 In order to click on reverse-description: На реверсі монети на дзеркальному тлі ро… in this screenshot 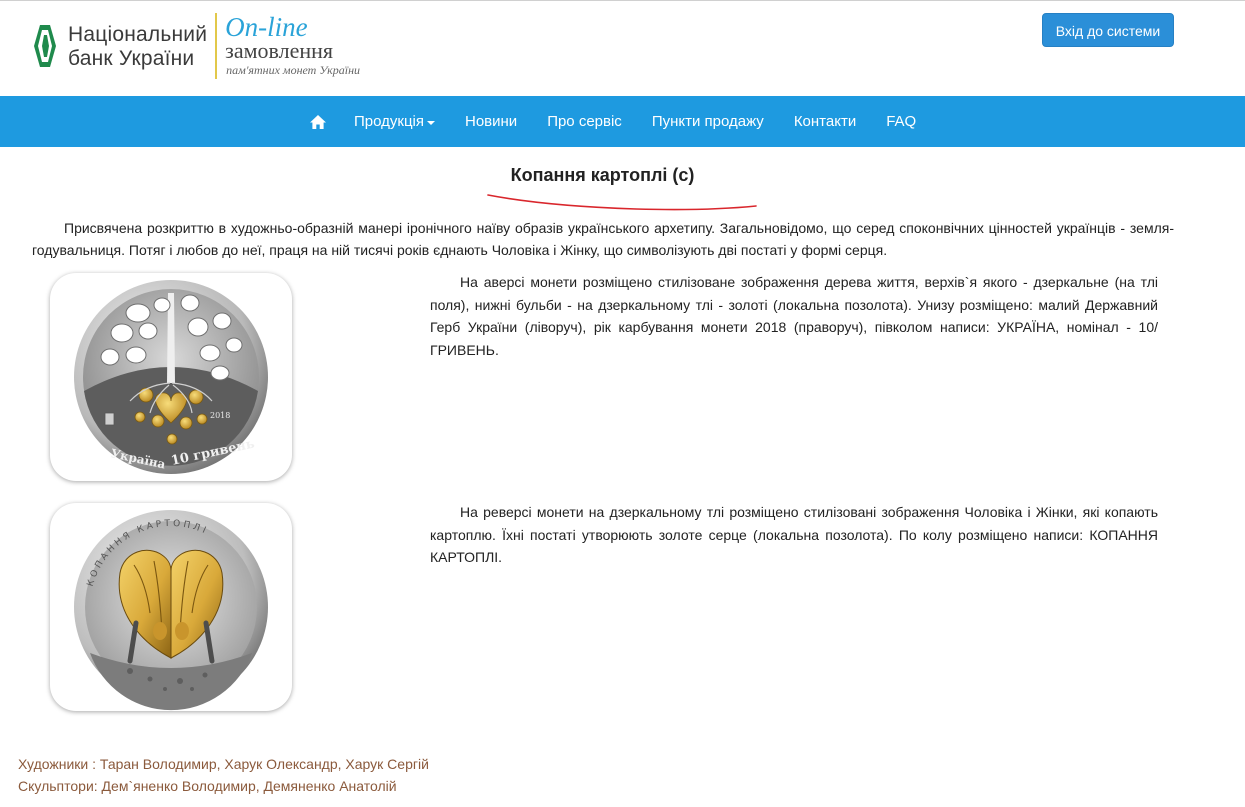, I will do `click(794, 534)`.